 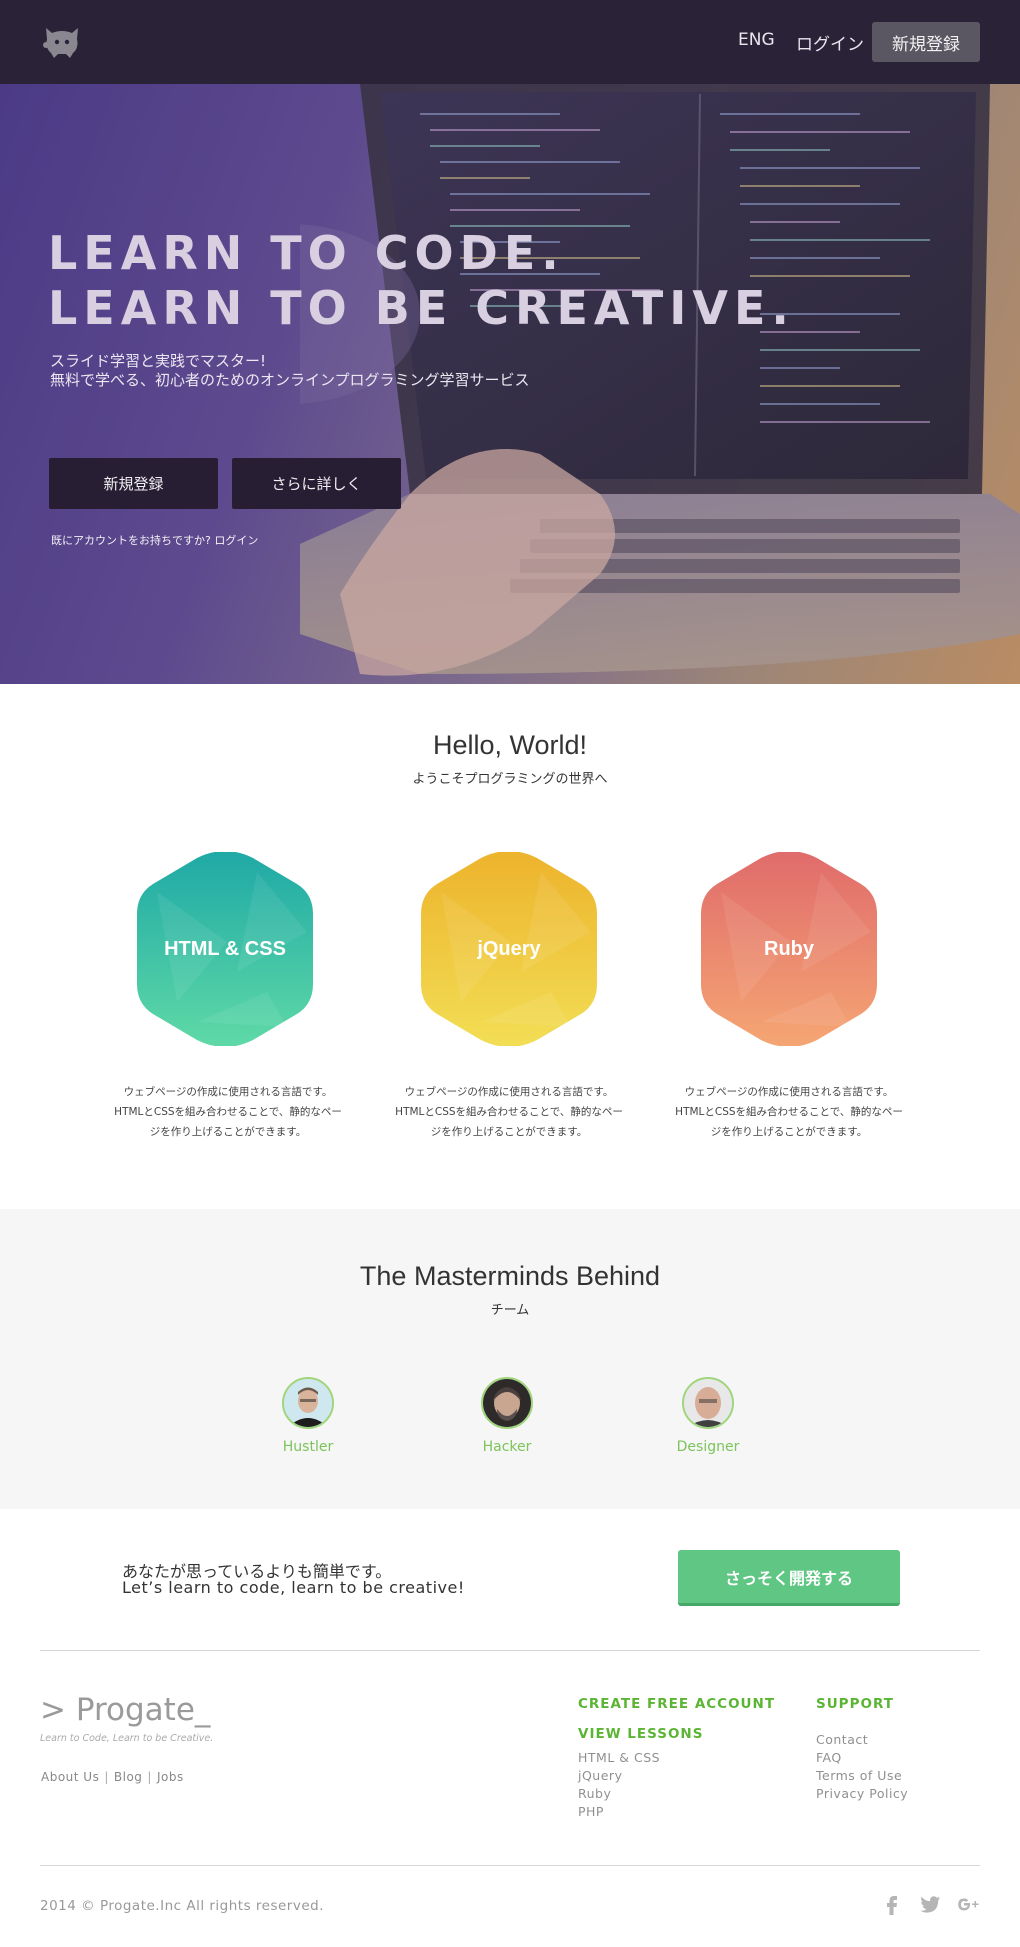 I want to click on footer-lesson-link: Ruby, so click(x=619, y=1794).